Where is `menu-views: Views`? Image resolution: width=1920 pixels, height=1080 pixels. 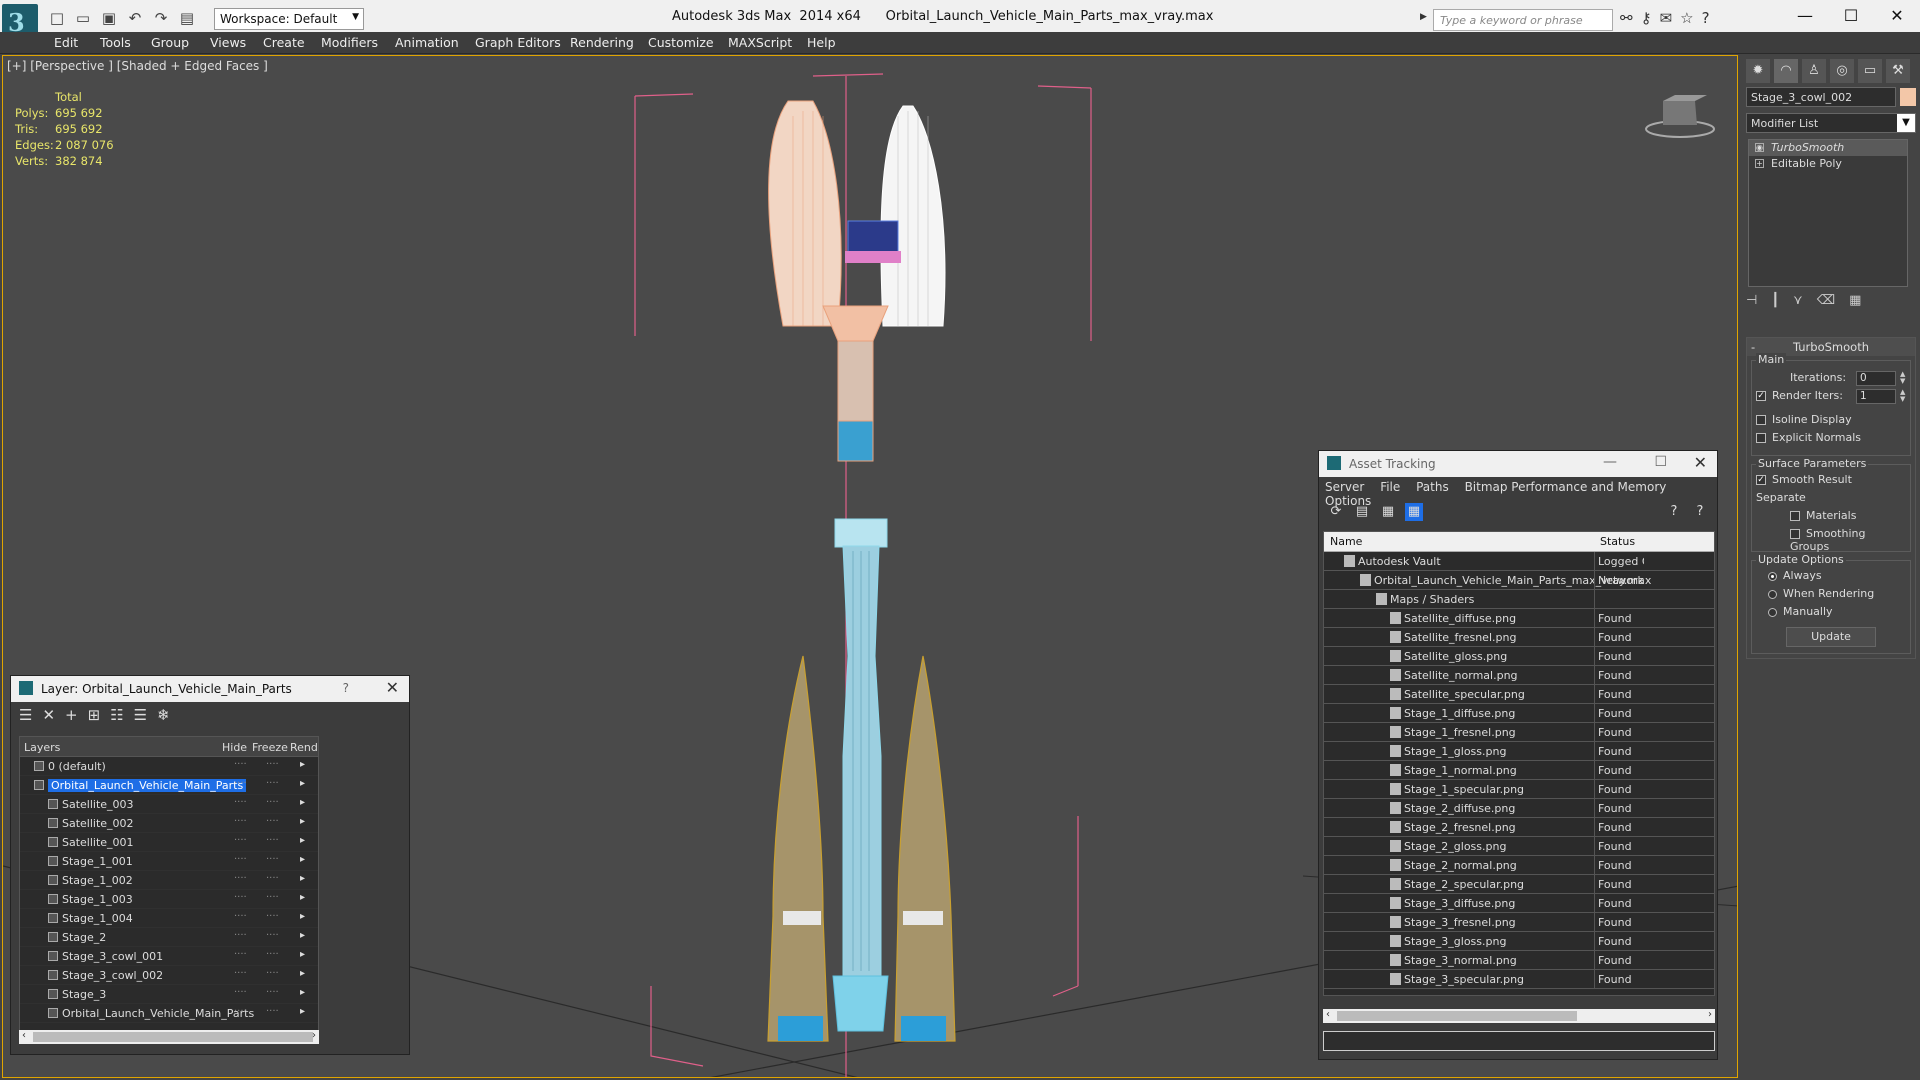 menu-views: Views is located at coordinates (228, 42).